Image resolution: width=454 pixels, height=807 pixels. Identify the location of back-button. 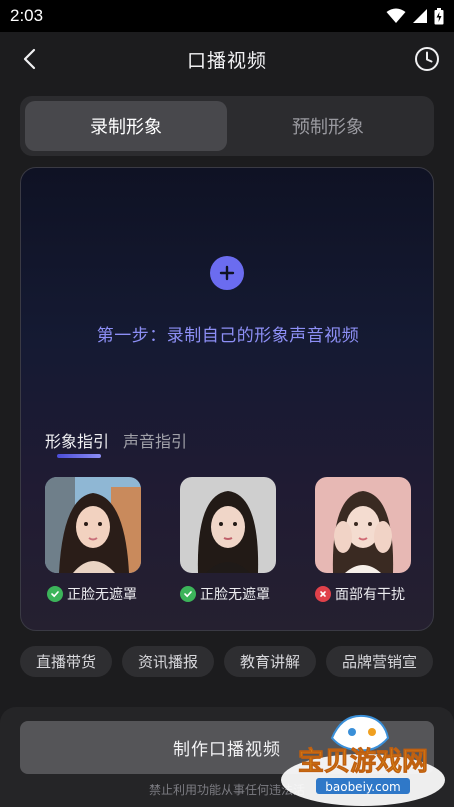
(29, 59).